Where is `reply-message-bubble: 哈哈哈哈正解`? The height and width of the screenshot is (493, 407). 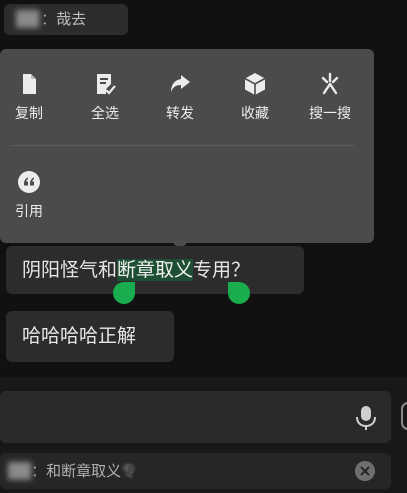
reply-message-bubble: 哈哈哈哈正解 is located at coordinates (90, 336).